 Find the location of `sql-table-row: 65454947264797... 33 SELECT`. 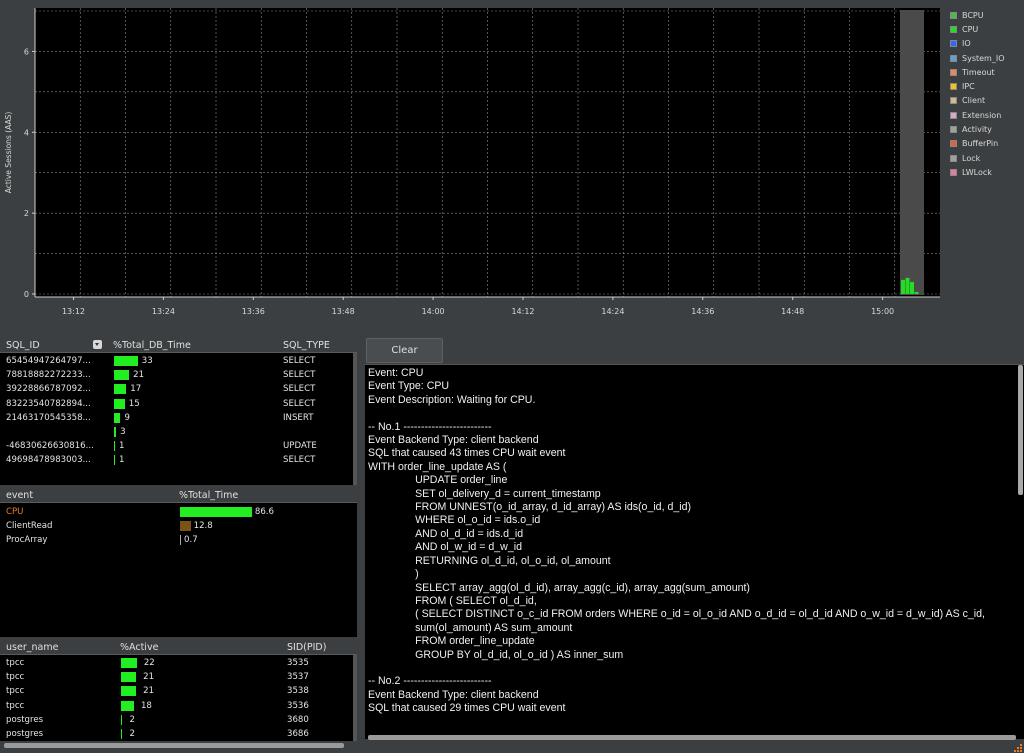

sql-table-row: 65454947264797... 33 SELECT is located at coordinates (178, 361).